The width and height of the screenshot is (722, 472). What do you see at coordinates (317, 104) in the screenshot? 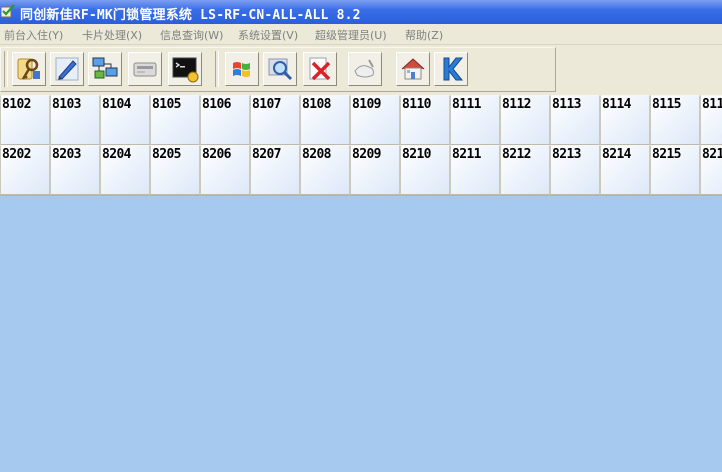
I see `room-number: 8108` at bounding box center [317, 104].